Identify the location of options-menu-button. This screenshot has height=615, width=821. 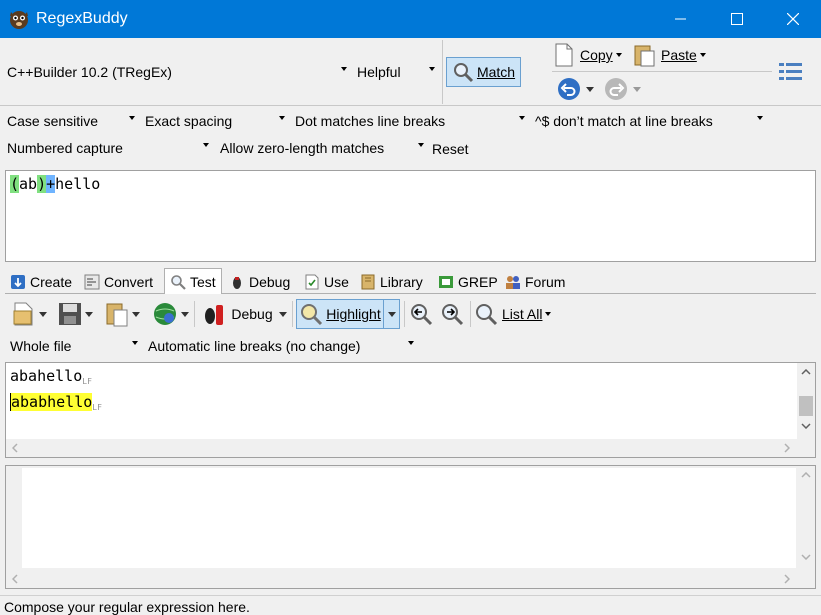
(791, 72).